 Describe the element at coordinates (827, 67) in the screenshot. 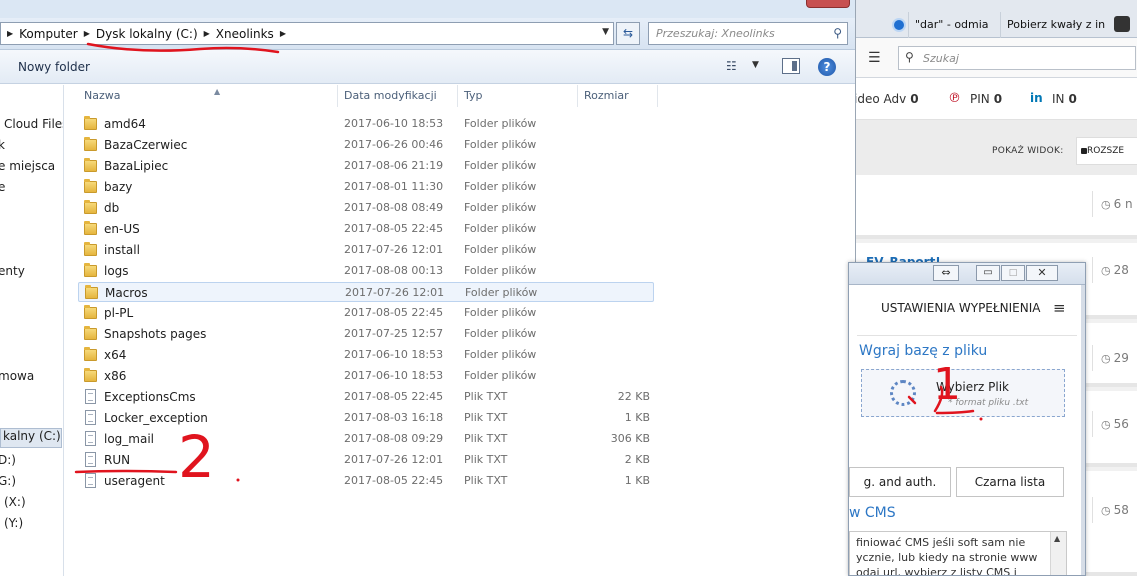

I see `help-icon: ?` at that location.